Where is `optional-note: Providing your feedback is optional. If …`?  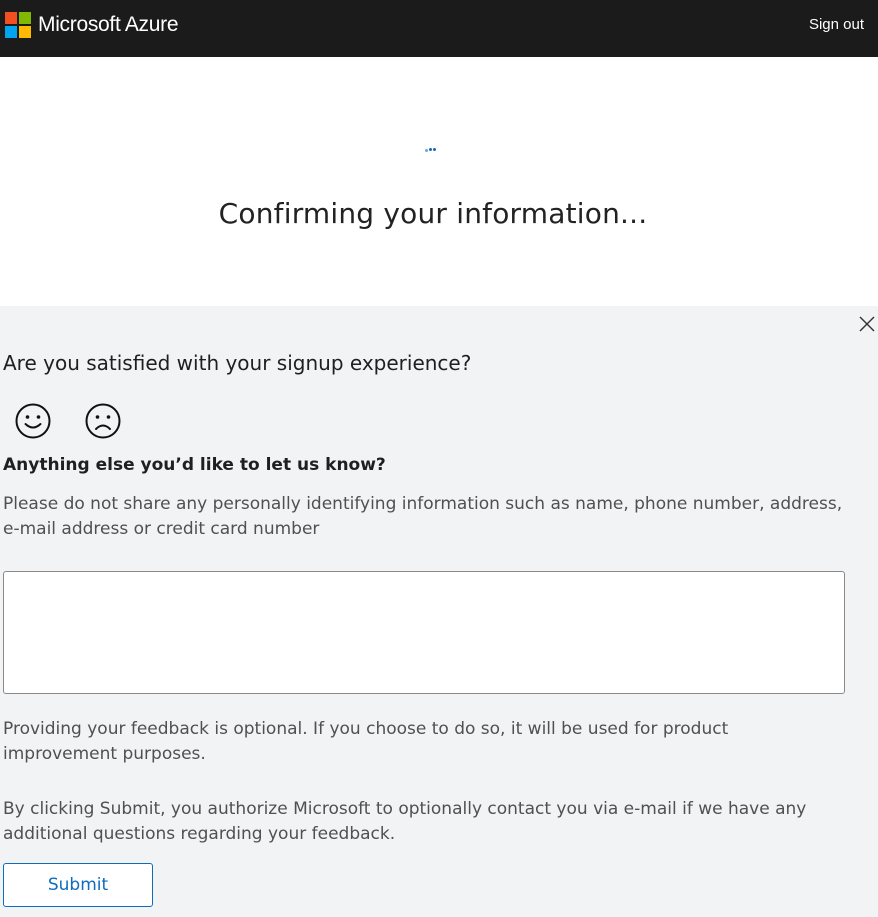
optional-note: Providing your feedback is optional. If … is located at coordinates (366, 741).